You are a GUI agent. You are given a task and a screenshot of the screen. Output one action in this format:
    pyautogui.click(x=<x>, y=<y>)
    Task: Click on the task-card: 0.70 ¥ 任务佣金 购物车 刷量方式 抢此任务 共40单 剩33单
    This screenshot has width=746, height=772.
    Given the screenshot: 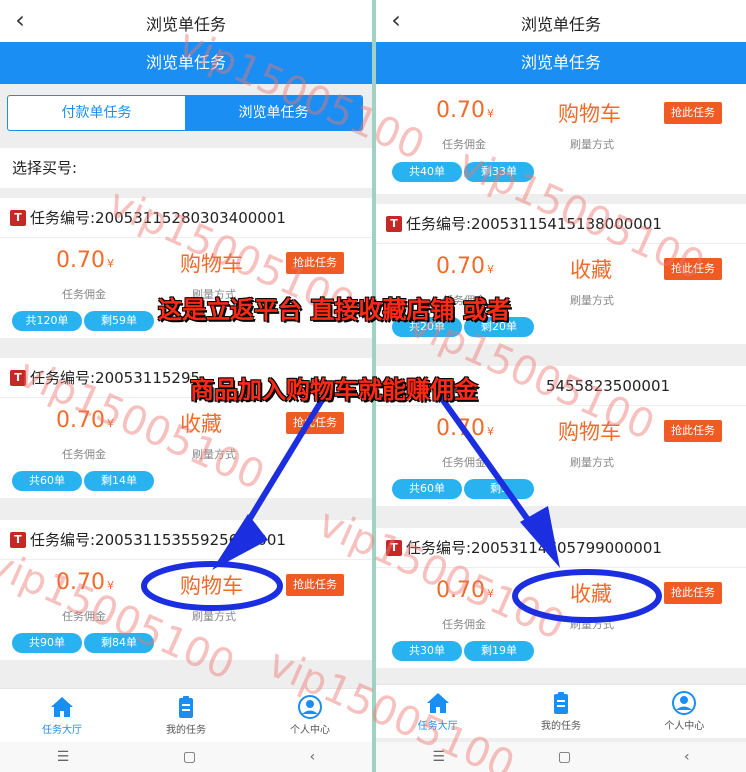 What is the action you would take?
    pyautogui.click(x=561, y=139)
    